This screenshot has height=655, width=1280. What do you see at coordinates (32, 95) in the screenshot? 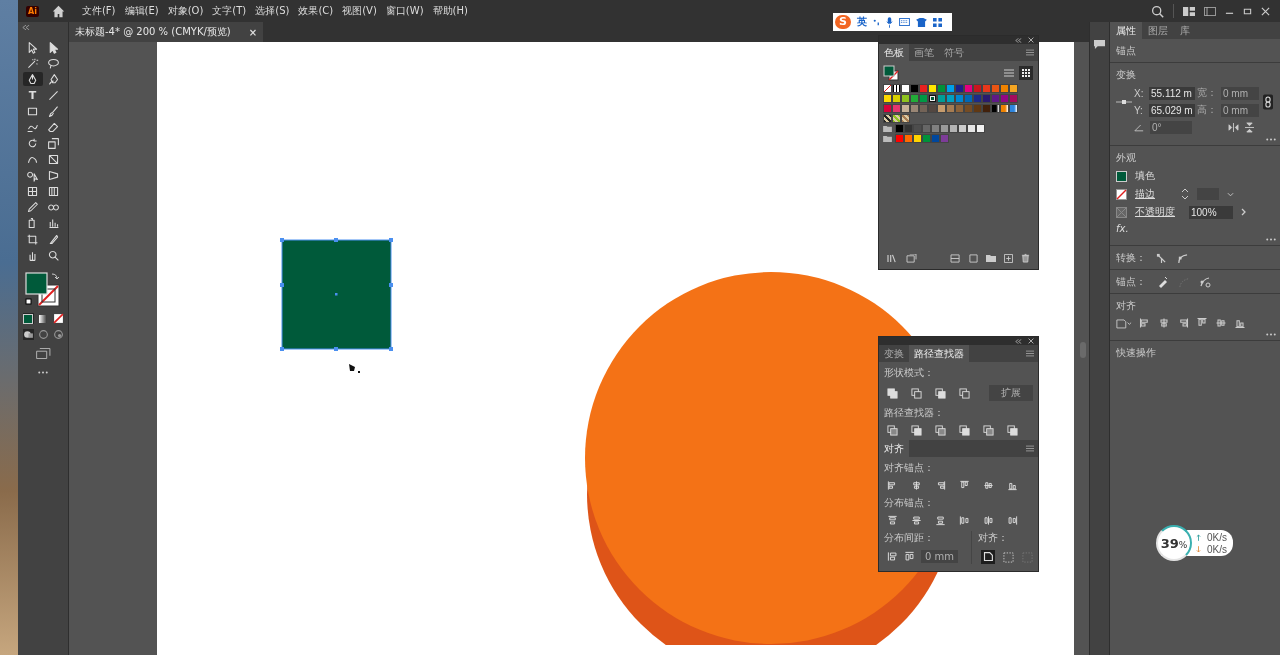
I see `type-tool: T` at bounding box center [32, 95].